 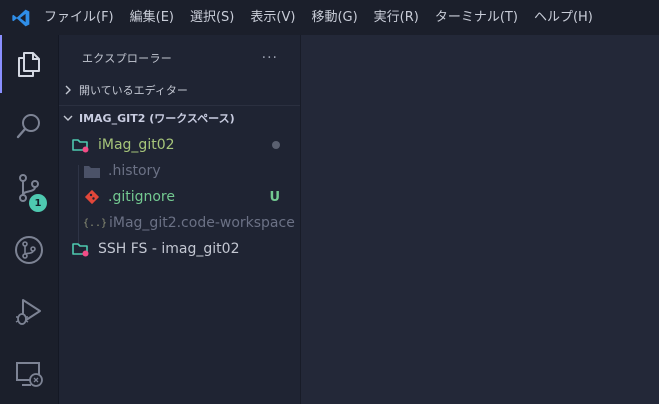 What do you see at coordinates (270, 58) in the screenshot?
I see `more-actions-button: ···` at bounding box center [270, 58].